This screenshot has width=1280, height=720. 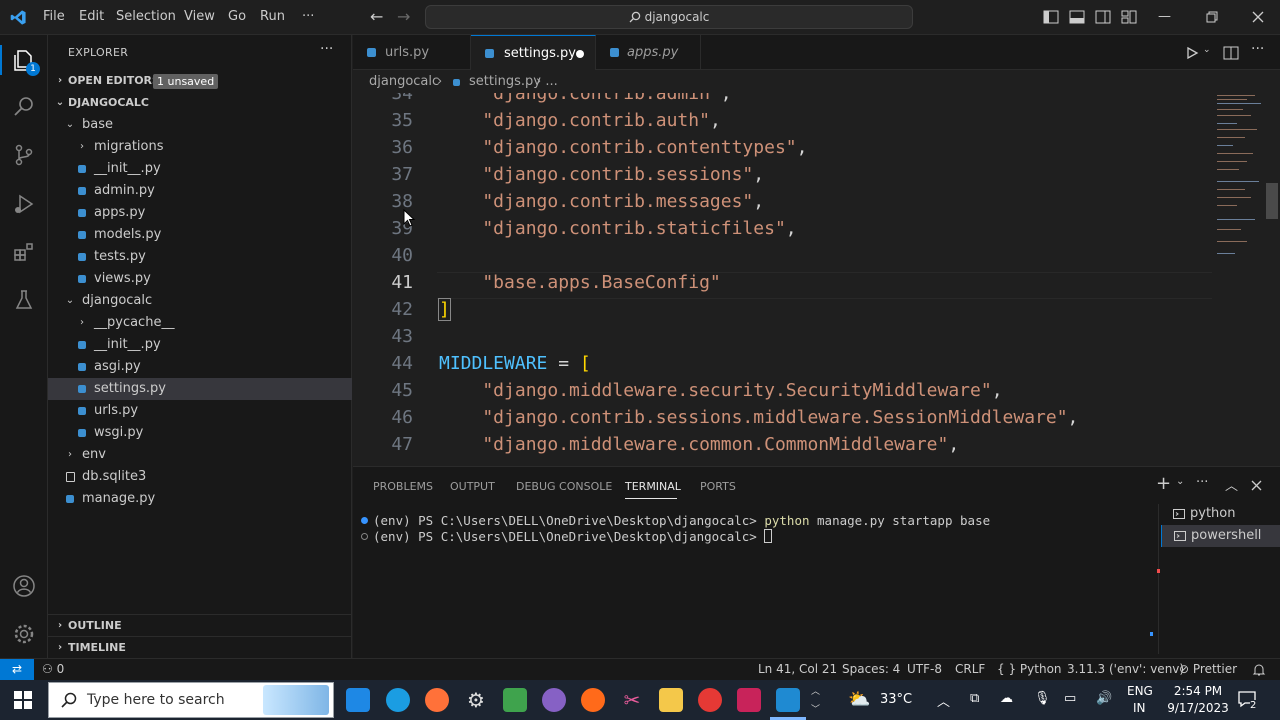 What do you see at coordinates (200, 499) in the screenshot?
I see `tree-item: manage.py` at bounding box center [200, 499].